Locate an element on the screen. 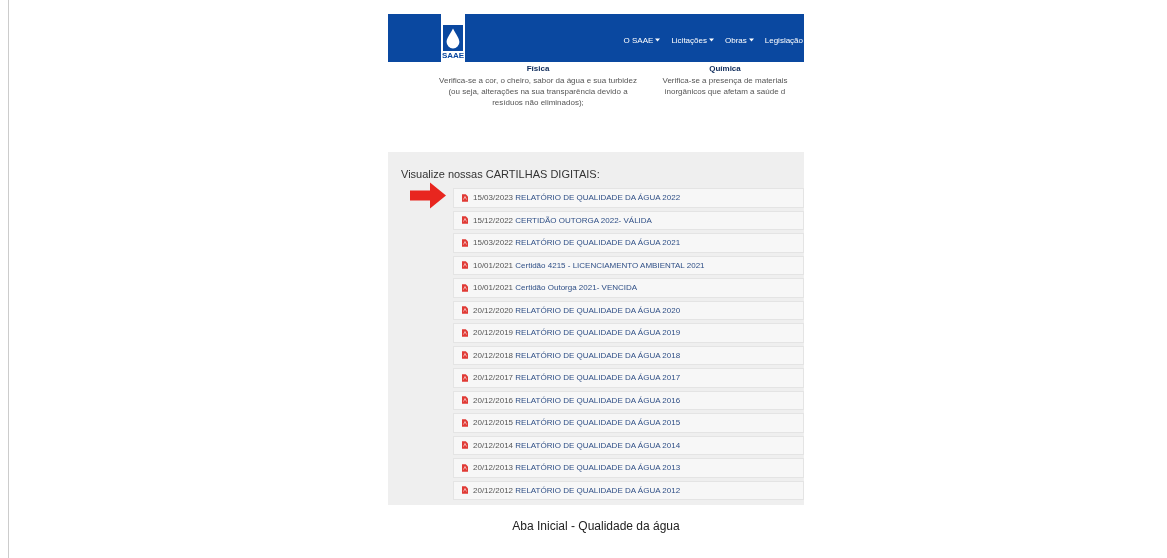 The image size is (1167, 558). logo-text: SAAE is located at coordinates (453, 55).